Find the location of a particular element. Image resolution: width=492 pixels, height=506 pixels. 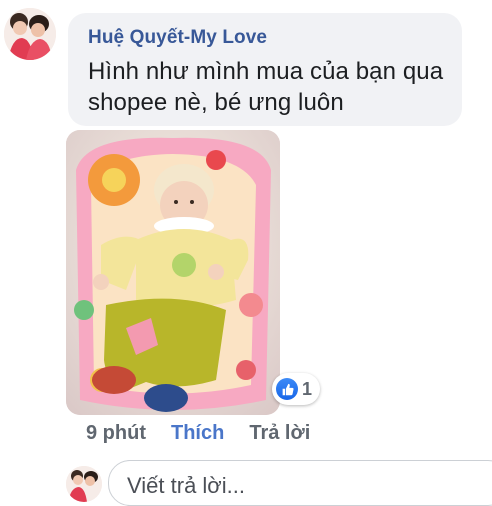

reaction-summary: 1 is located at coordinates (296, 389).